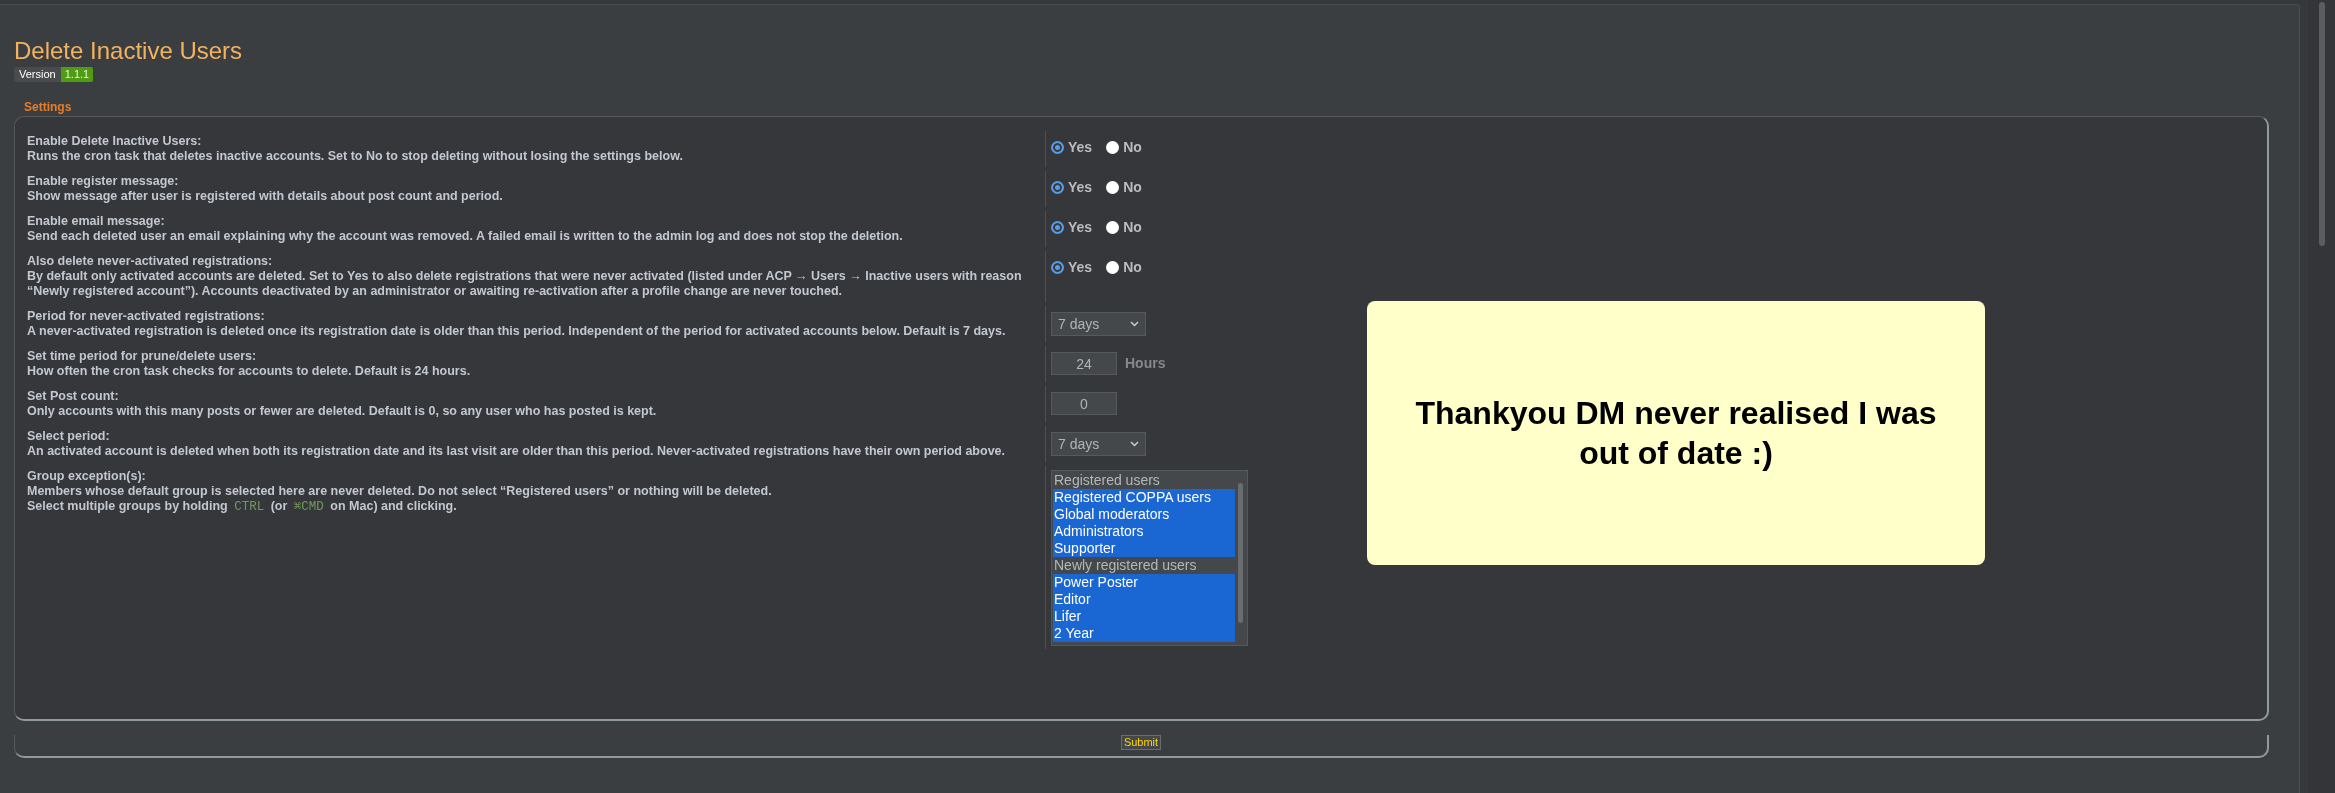 The image size is (2335, 793). Describe the element at coordinates (77, 74) in the screenshot. I see `version-badge: 1.1.1` at that location.